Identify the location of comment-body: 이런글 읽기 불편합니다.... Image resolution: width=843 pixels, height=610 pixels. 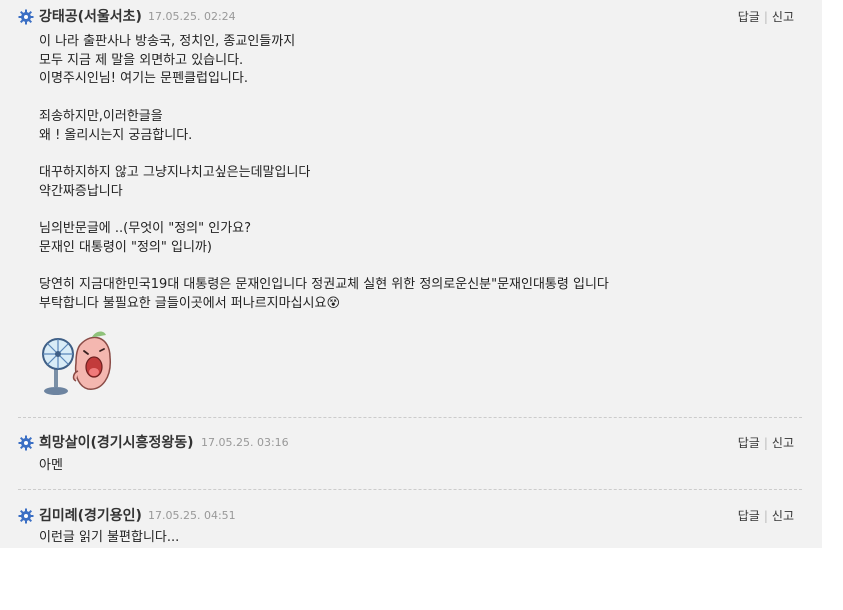
(109, 537).